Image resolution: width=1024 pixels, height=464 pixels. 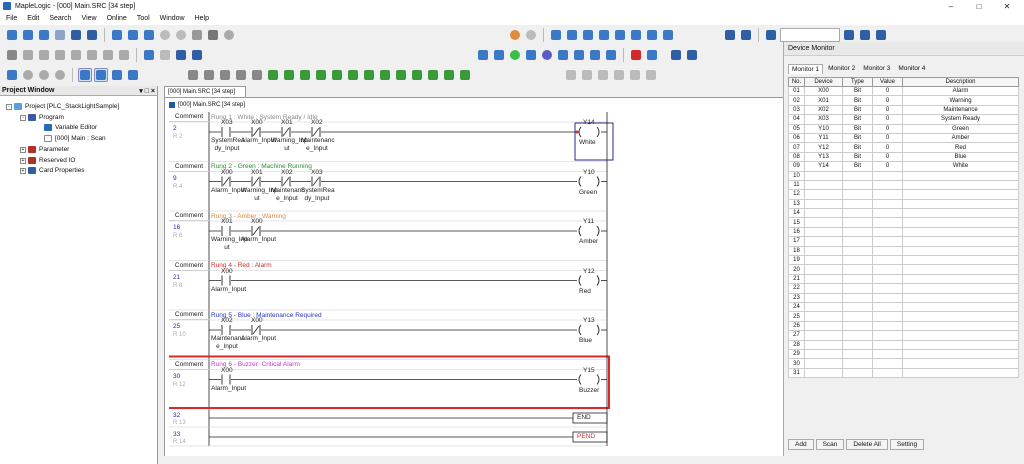 What do you see at coordinates (796, 288) in the screenshot?
I see `table-cell: 22` at bounding box center [796, 288].